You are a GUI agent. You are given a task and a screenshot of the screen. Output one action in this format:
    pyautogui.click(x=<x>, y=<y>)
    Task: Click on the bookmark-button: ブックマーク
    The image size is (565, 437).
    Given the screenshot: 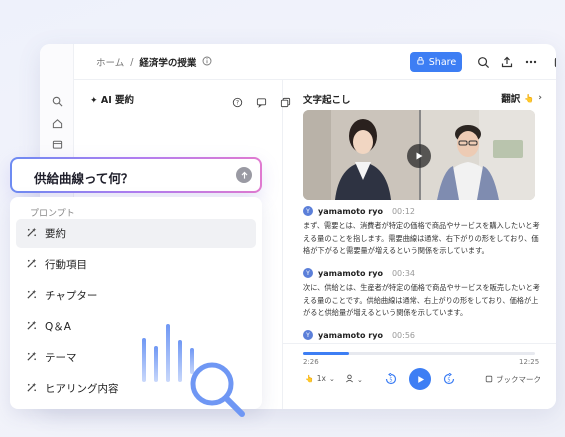 What is the action you would take?
    pyautogui.click(x=513, y=379)
    